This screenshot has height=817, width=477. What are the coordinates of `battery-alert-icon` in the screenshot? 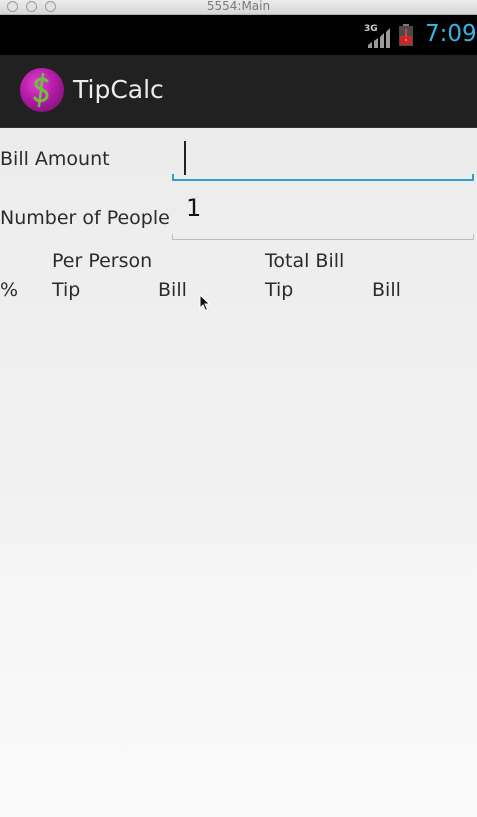 It's located at (406, 35).